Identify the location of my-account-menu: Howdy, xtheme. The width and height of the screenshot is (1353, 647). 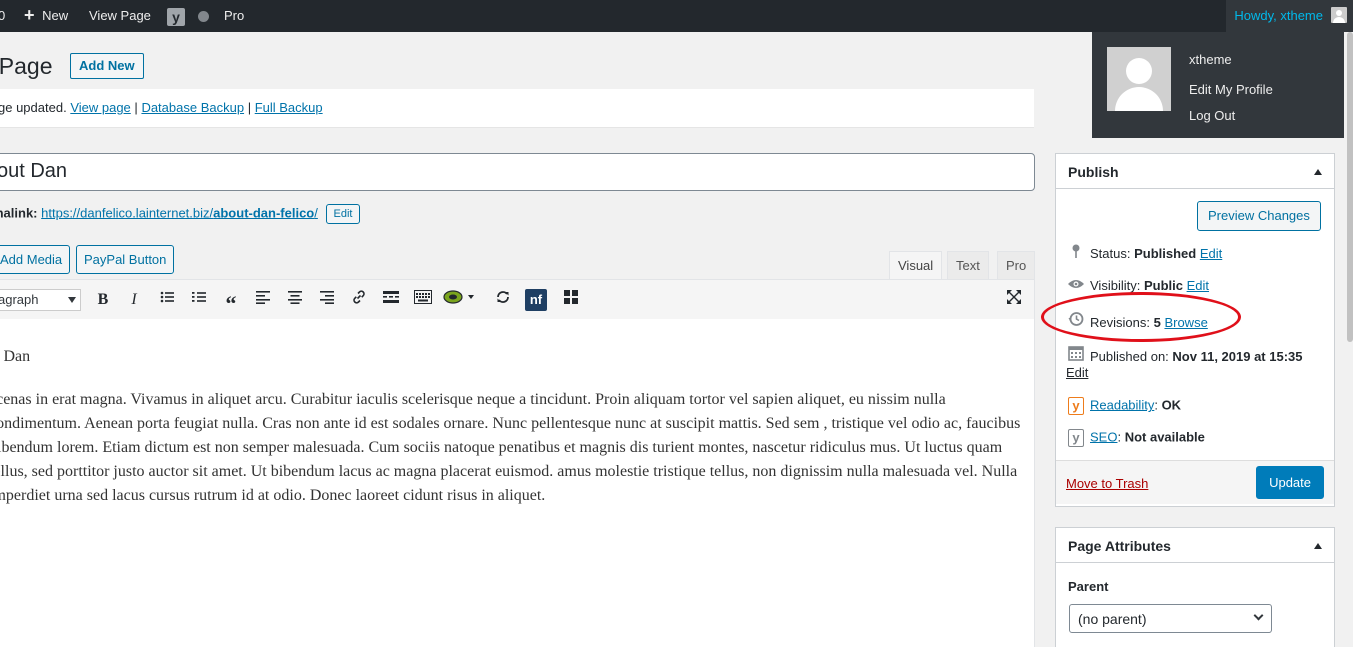
(1289, 16).